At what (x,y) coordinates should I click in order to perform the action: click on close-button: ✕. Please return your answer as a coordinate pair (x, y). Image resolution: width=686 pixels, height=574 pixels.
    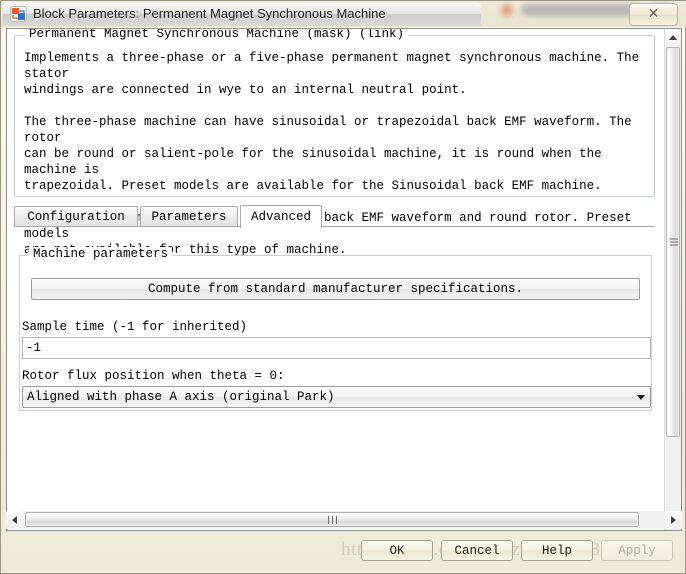
    Looking at the image, I should click on (653, 14).